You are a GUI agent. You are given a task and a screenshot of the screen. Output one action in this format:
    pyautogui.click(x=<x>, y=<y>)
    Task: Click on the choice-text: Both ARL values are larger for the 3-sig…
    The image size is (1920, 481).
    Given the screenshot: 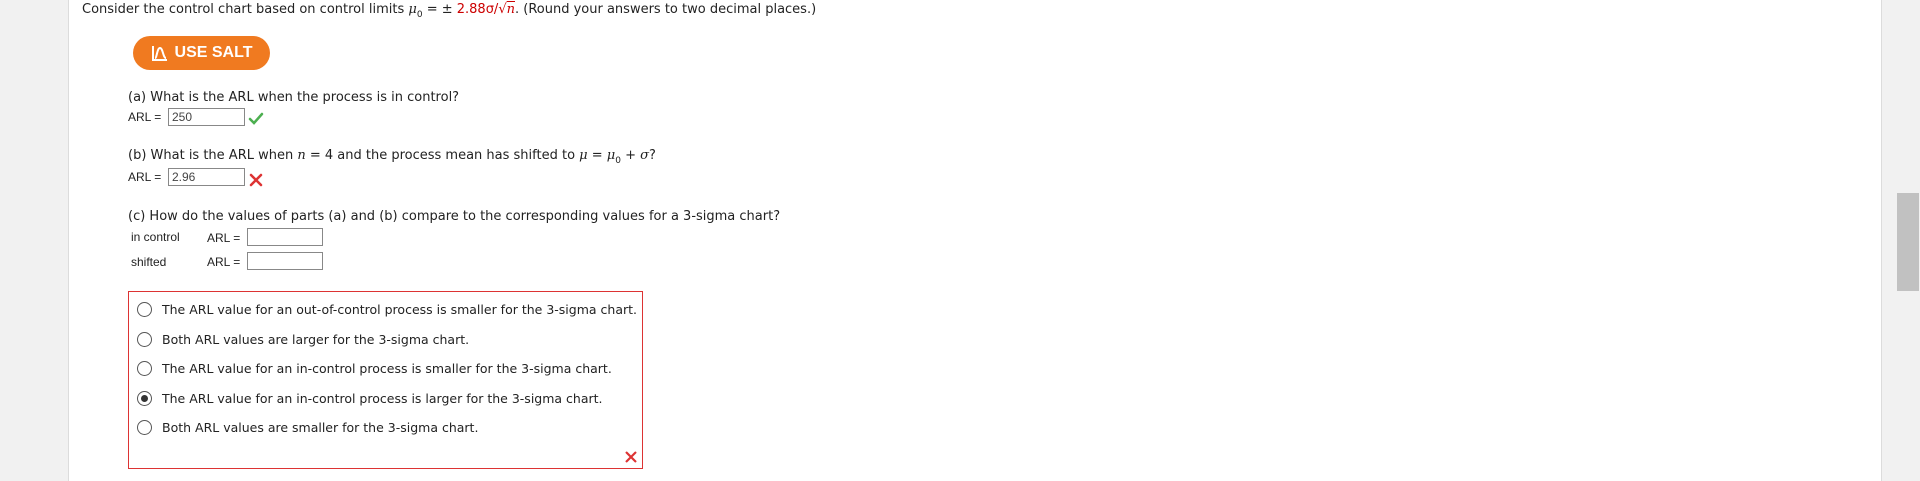 What is the action you would take?
    pyautogui.click(x=316, y=339)
    